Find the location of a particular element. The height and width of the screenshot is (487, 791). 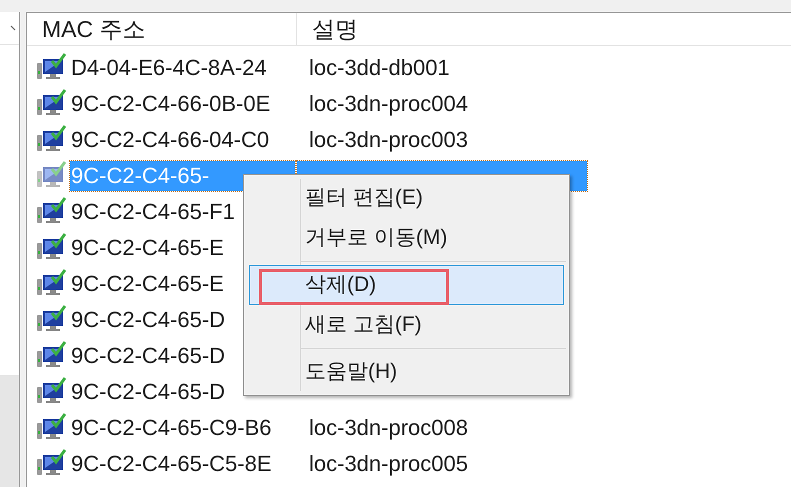

description-cell-text: loc-3dd-db001 is located at coordinates (379, 68).